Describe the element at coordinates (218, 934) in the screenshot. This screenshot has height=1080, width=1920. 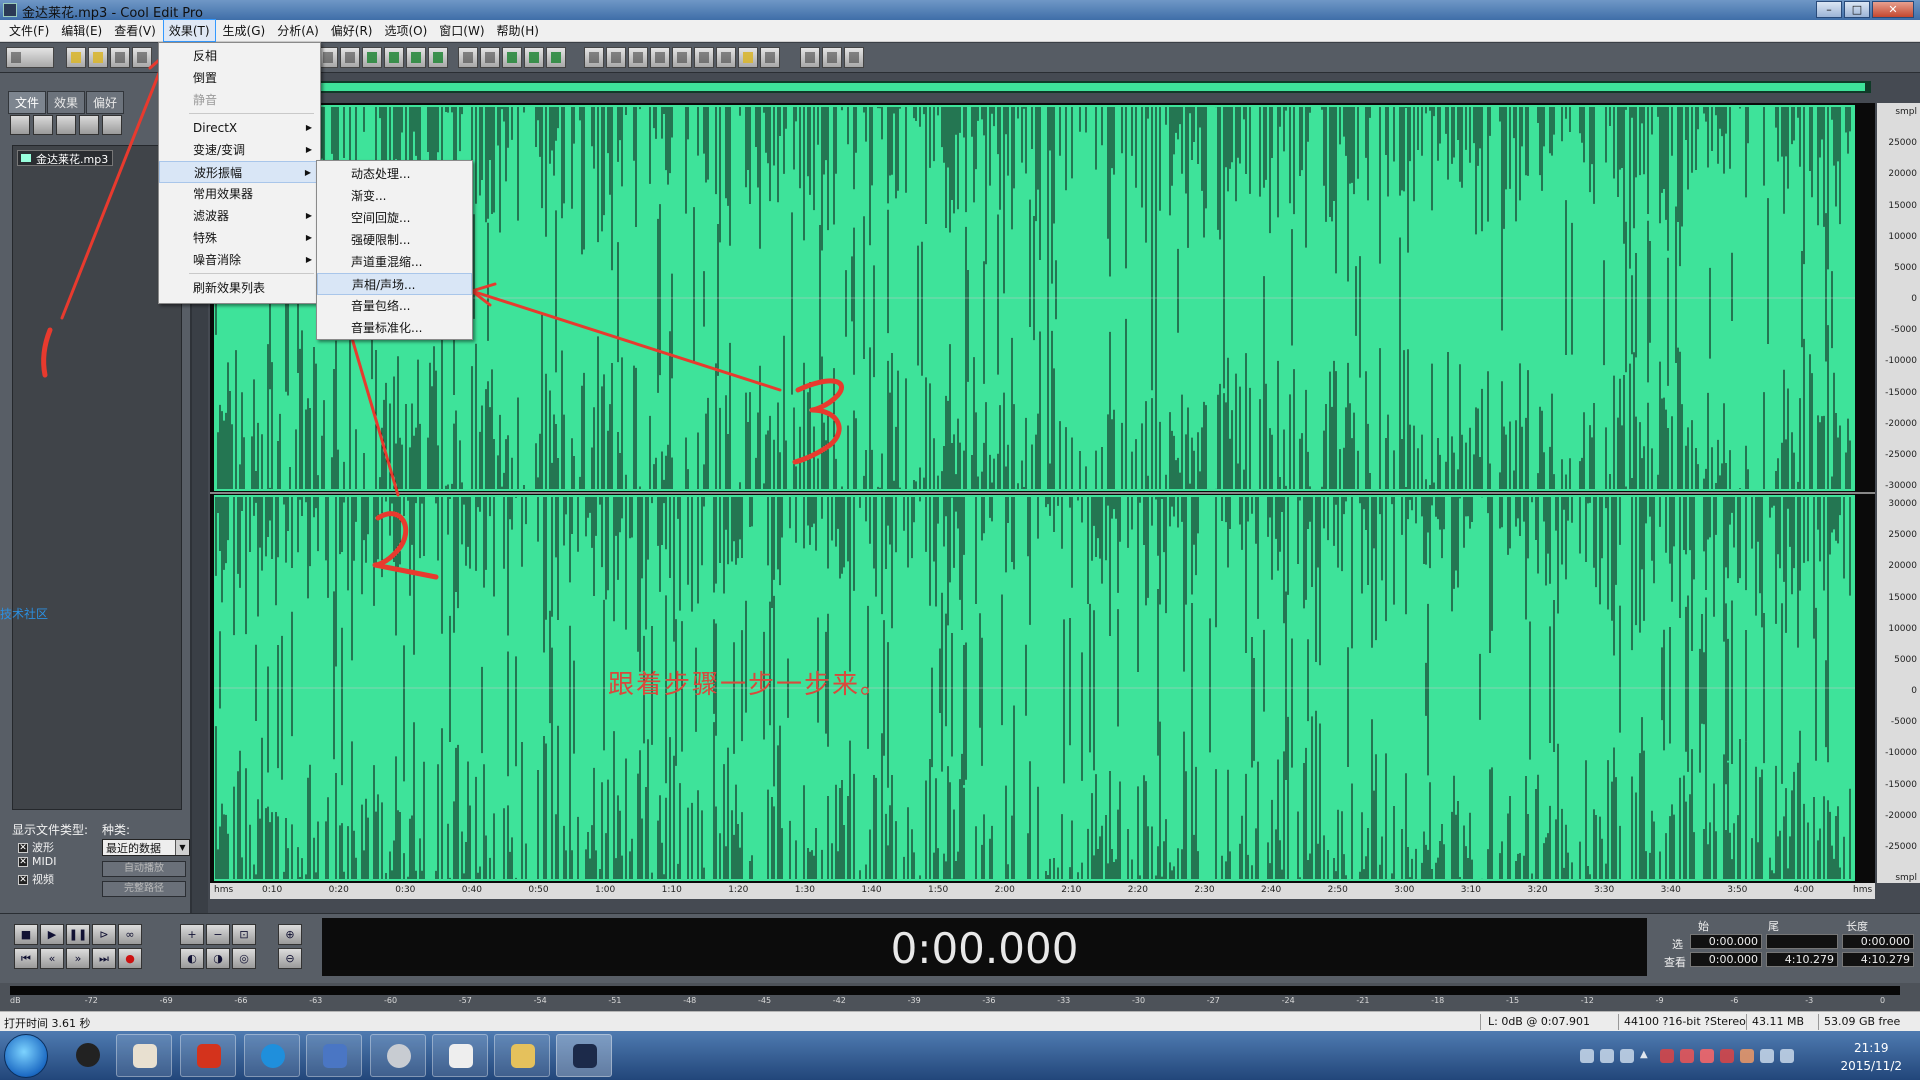
I see `zoom-out-horizontal-button: −` at that location.